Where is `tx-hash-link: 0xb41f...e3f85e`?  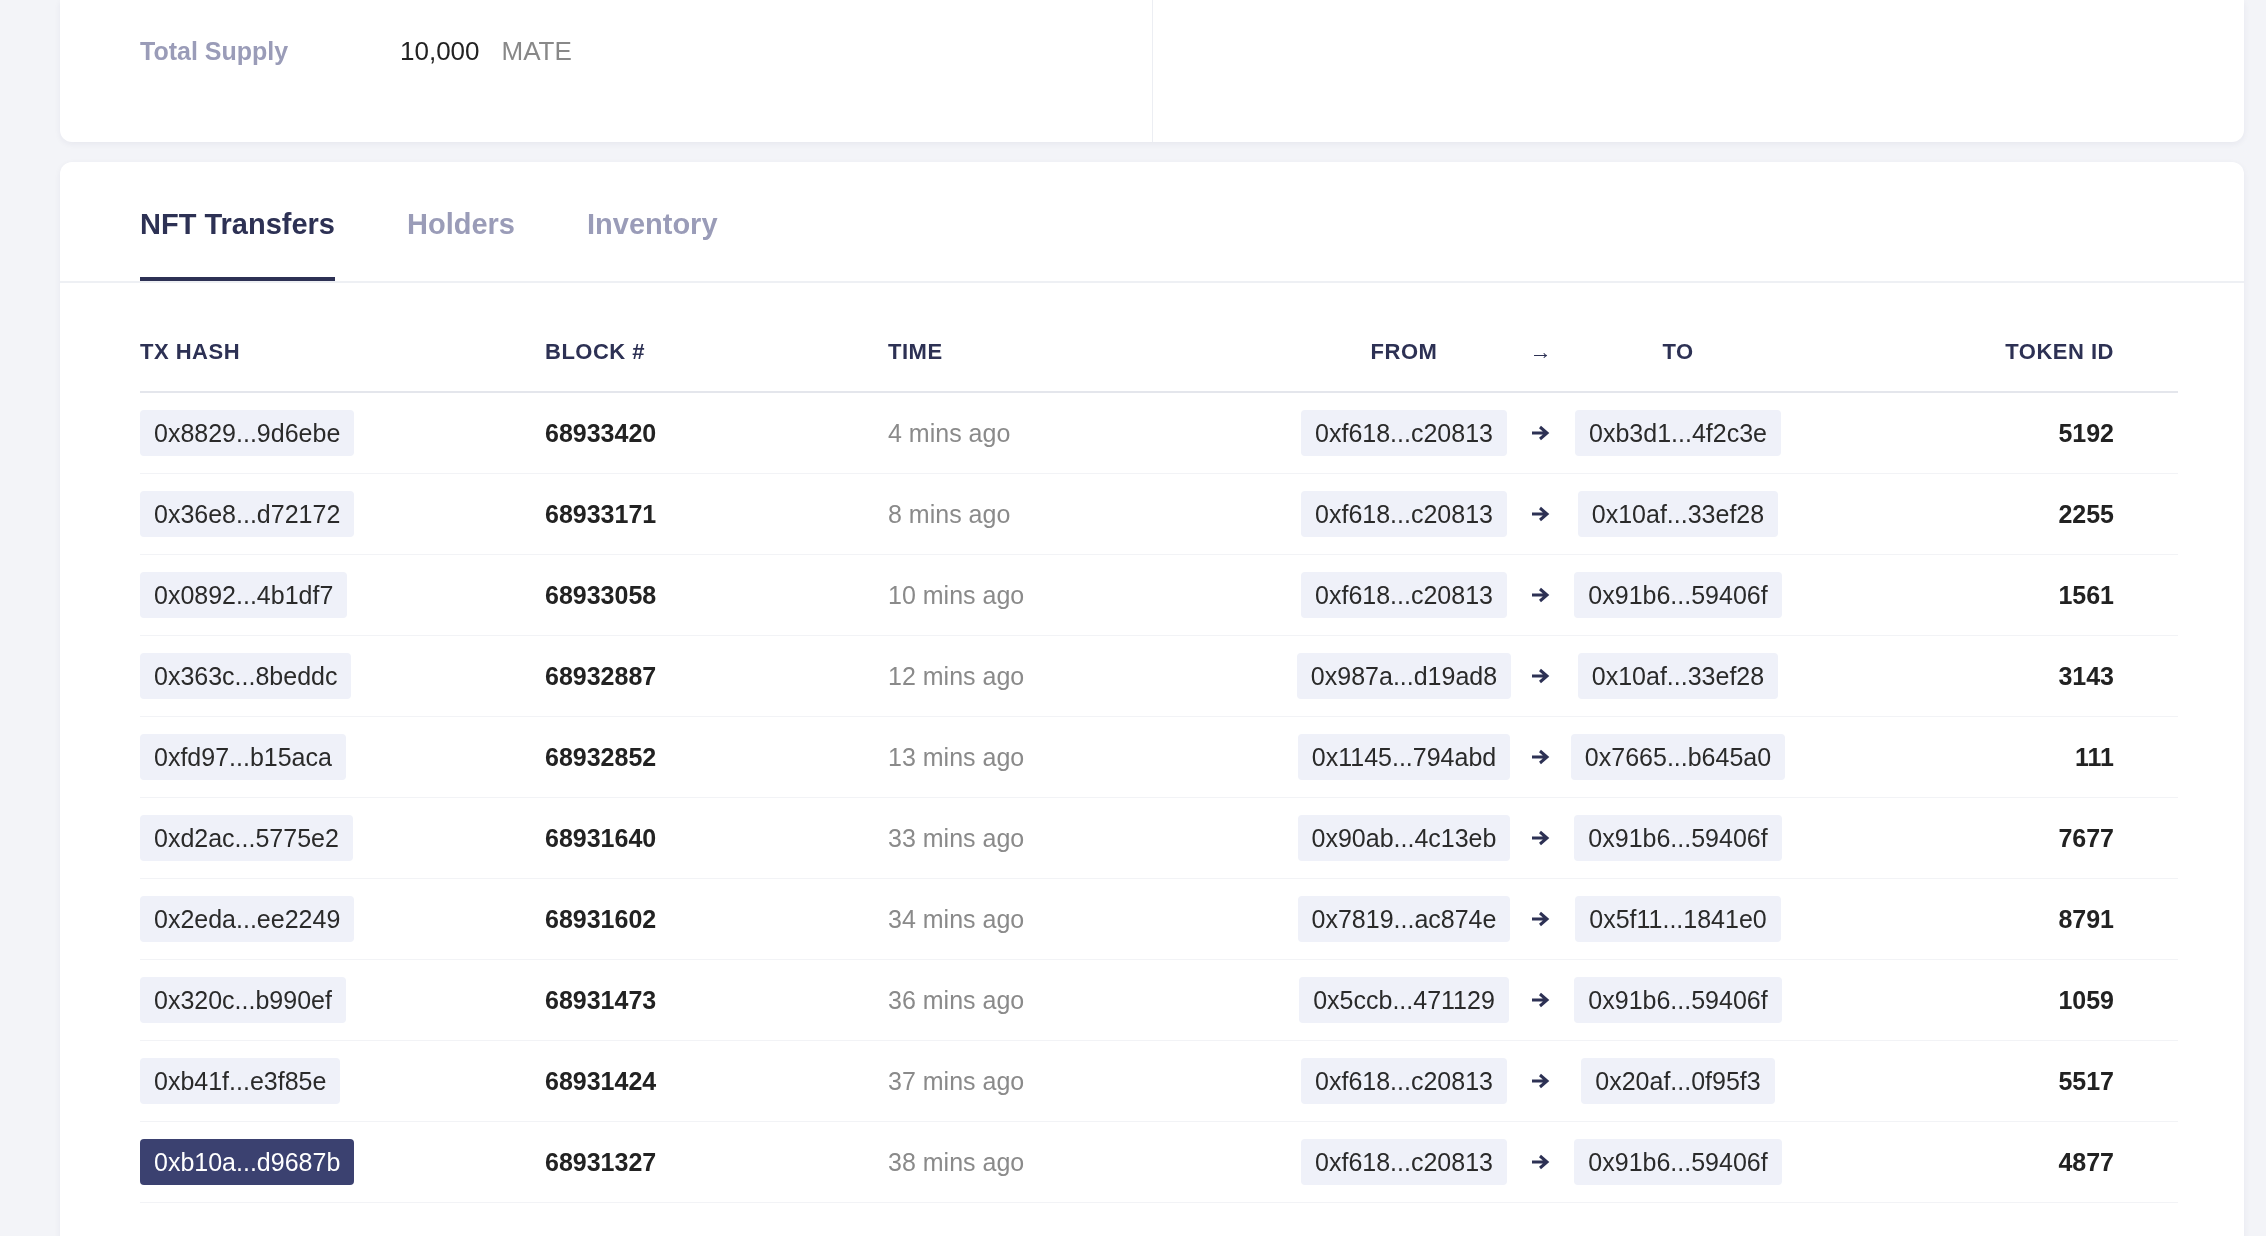
tx-hash-link: 0xb41f...e3f85e is located at coordinates (240, 1081).